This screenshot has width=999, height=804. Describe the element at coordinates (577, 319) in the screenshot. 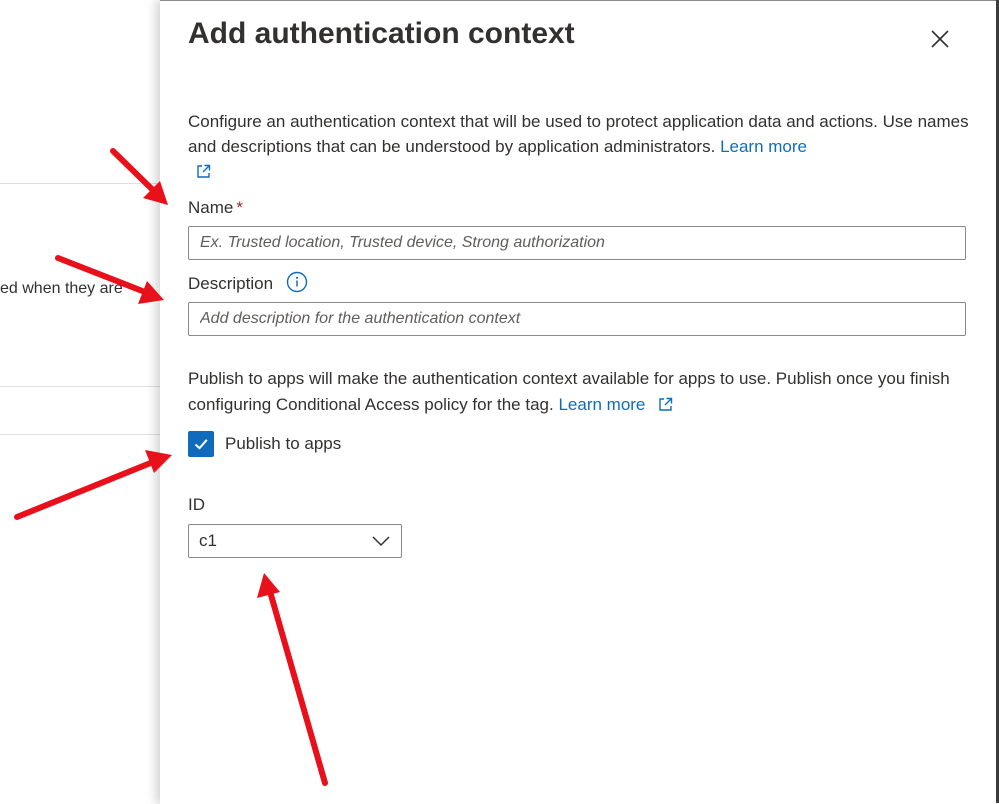

I see `description-input` at that location.